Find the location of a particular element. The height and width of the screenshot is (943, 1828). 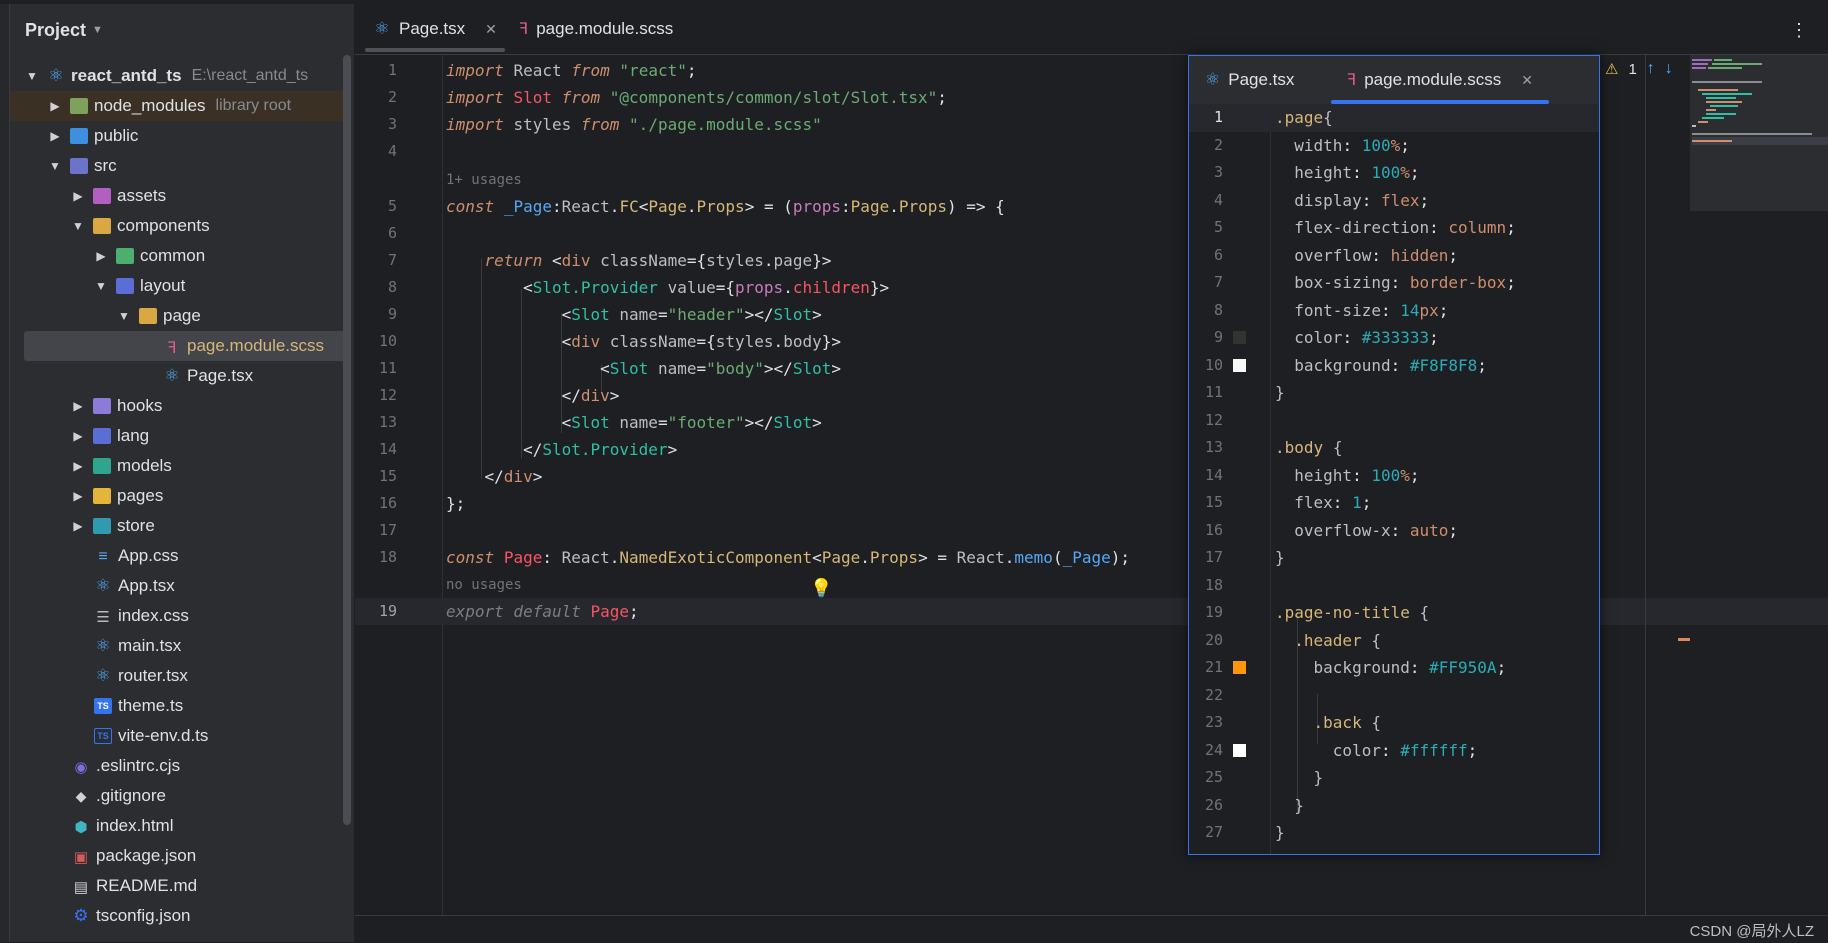

code-line: 23 .back { is located at coordinates (1292, 722).